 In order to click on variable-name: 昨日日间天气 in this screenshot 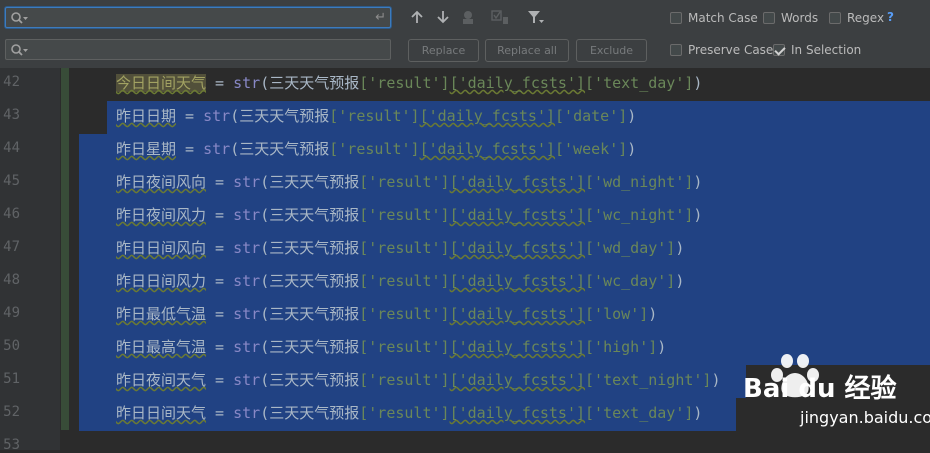, I will do `click(161, 413)`.